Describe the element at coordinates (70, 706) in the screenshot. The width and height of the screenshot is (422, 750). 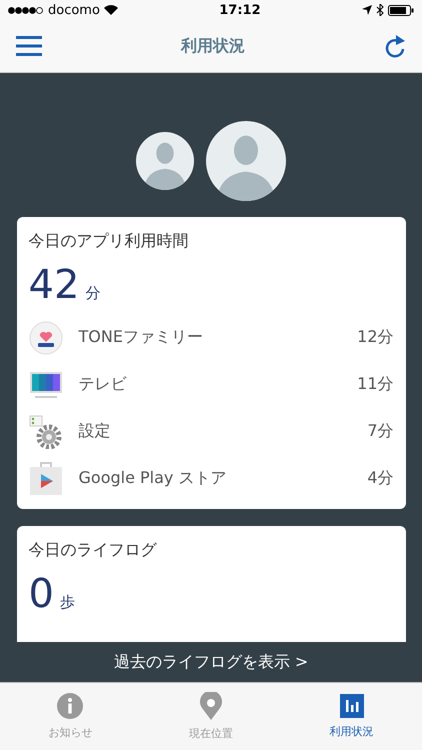
I see `info-icon` at that location.